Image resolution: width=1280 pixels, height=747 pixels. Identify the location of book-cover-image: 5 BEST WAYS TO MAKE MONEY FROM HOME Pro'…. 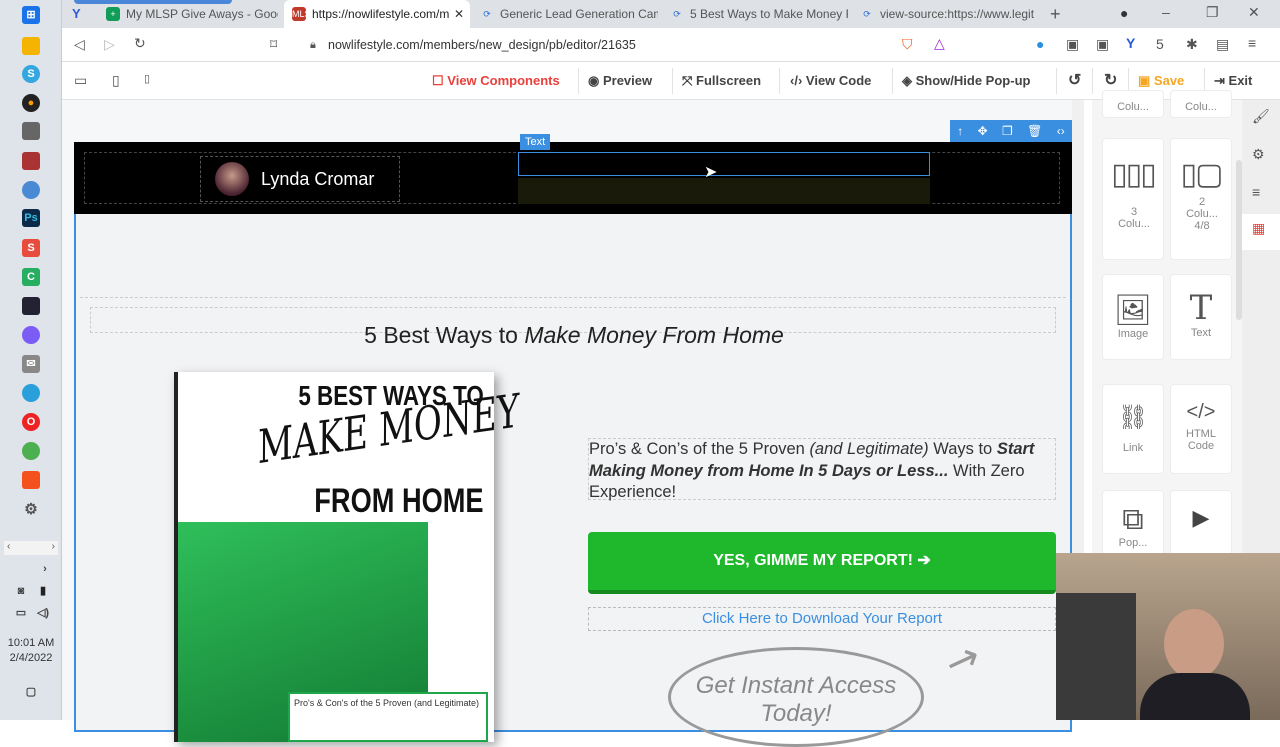
(348, 557).